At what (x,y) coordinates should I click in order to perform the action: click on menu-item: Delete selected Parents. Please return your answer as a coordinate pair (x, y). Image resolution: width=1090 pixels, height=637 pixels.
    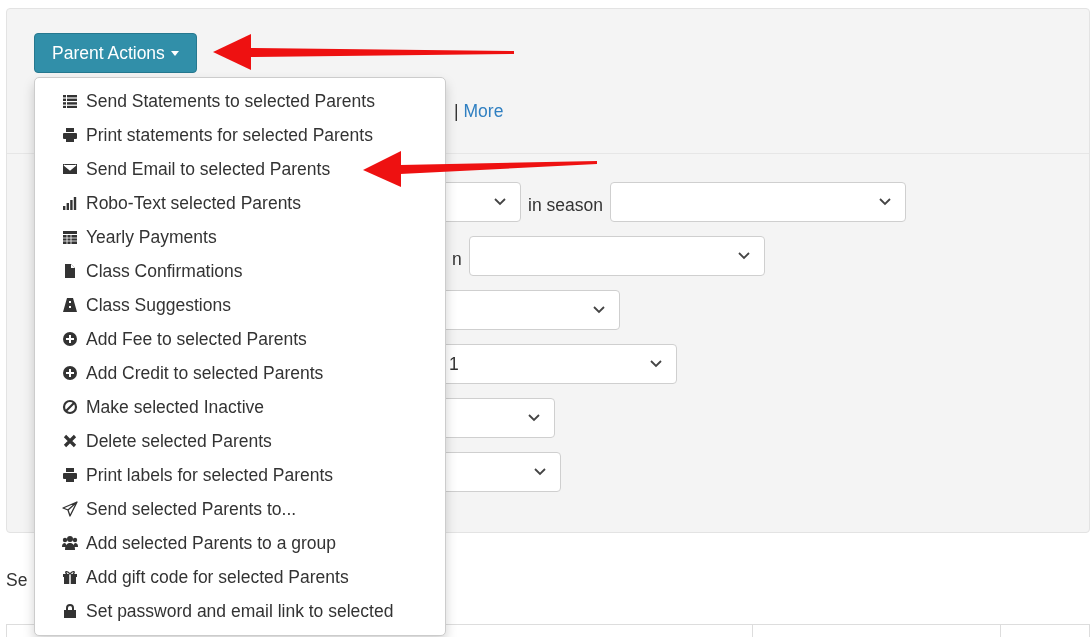
    Looking at the image, I should click on (240, 441).